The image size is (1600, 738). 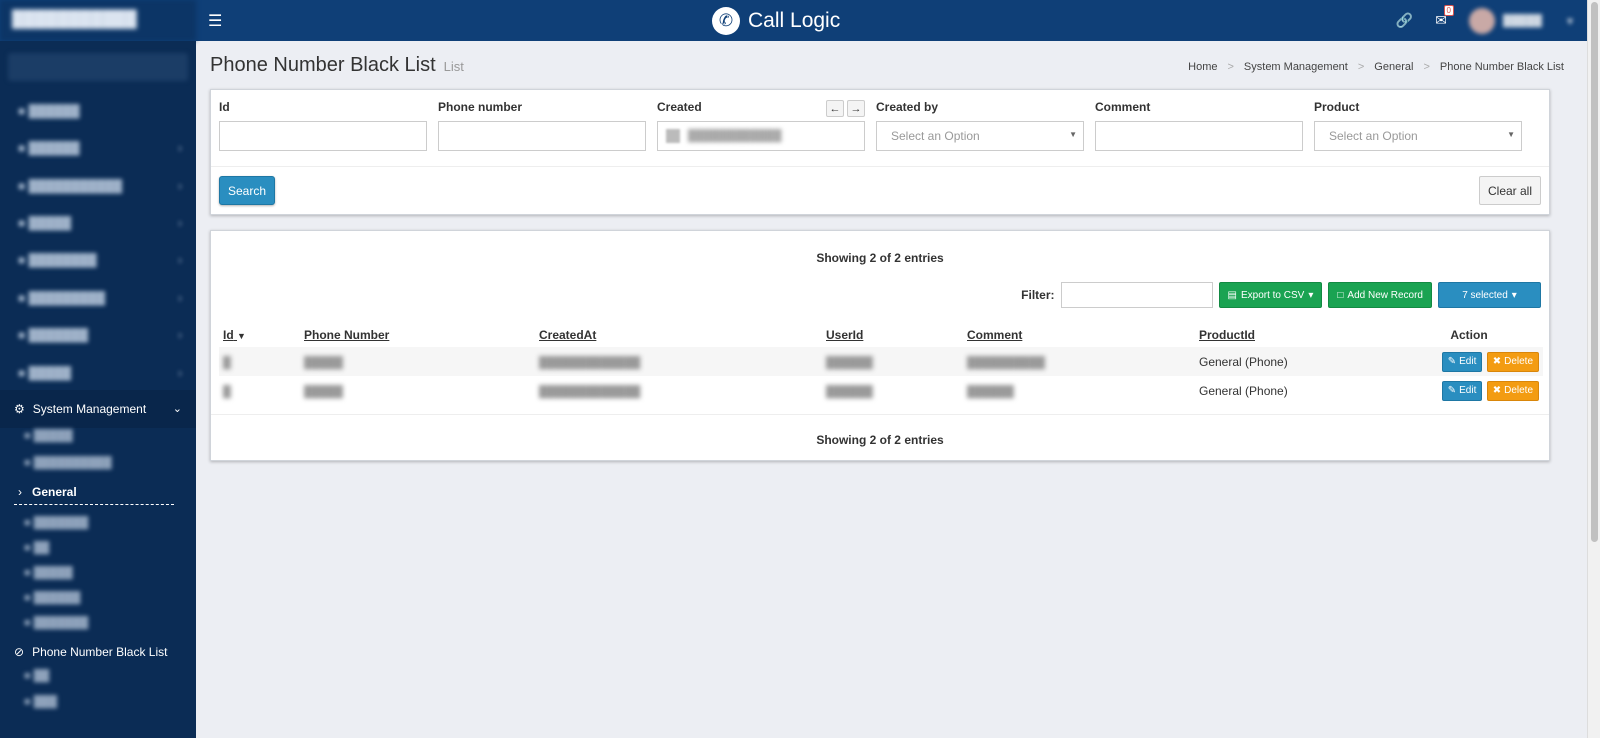 I want to click on col-header-phone-number: Phone Number, so click(x=417, y=336).